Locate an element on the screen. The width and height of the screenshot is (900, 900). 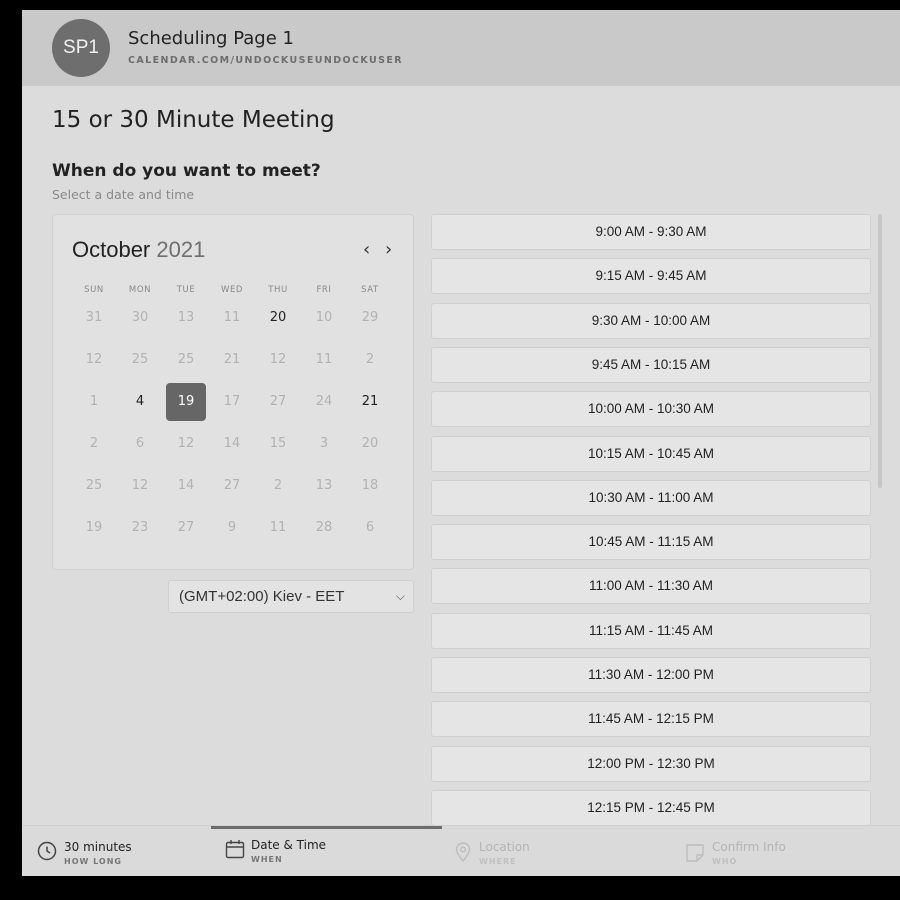
step-label: 30 minutes is located at coordinates (98, 847).